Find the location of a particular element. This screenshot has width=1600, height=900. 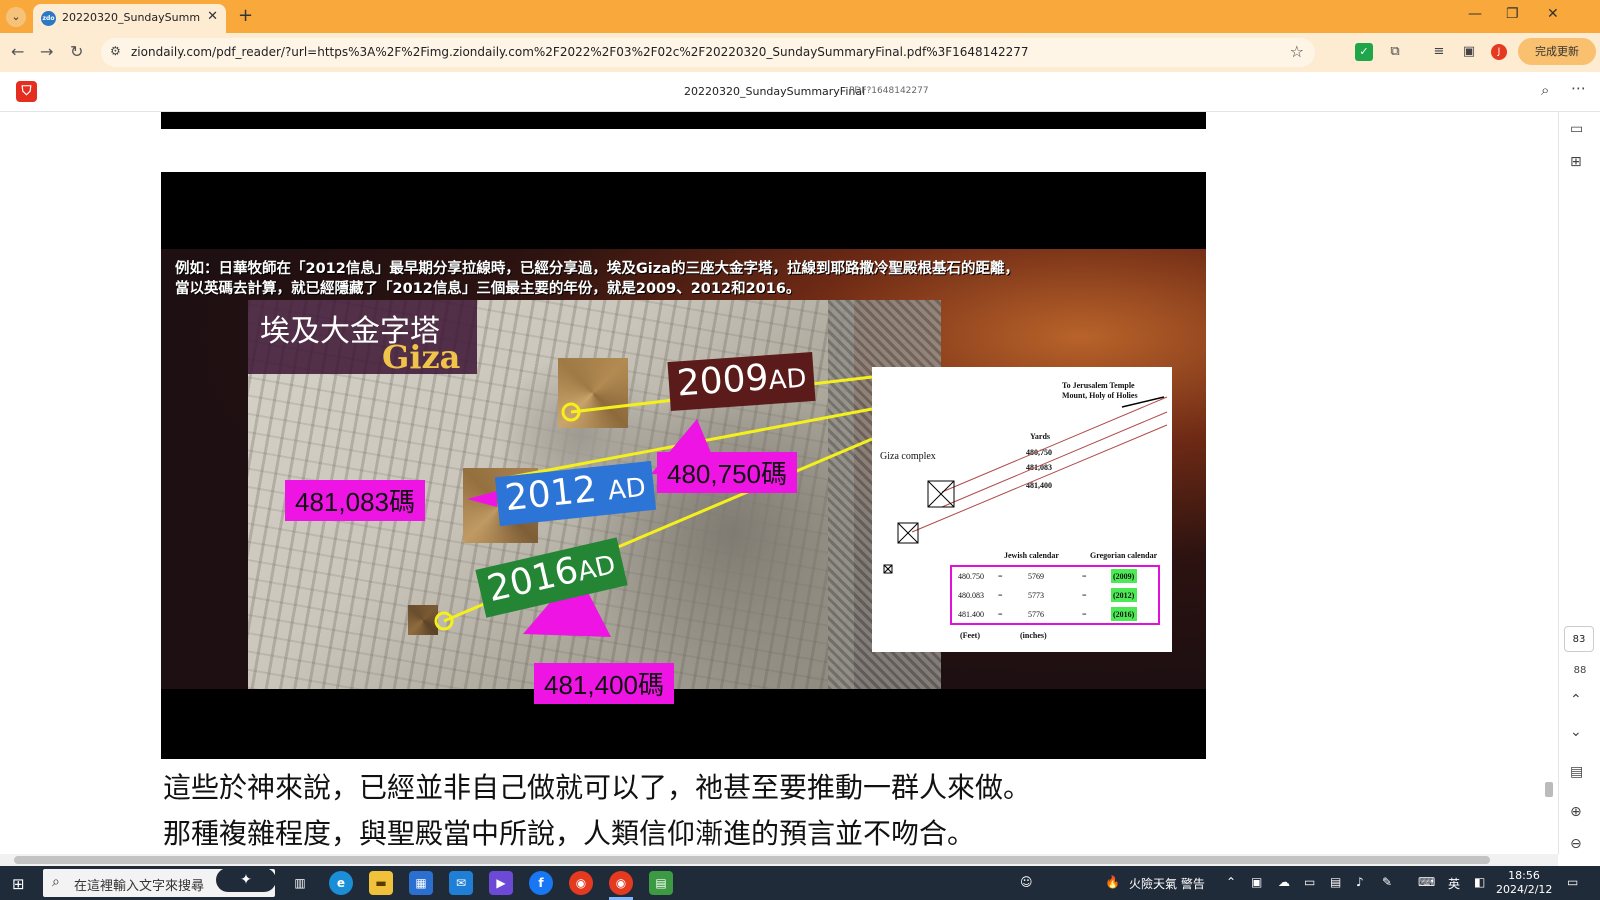

table-feet-1: 480.750 is located at coordinates (971, 576).